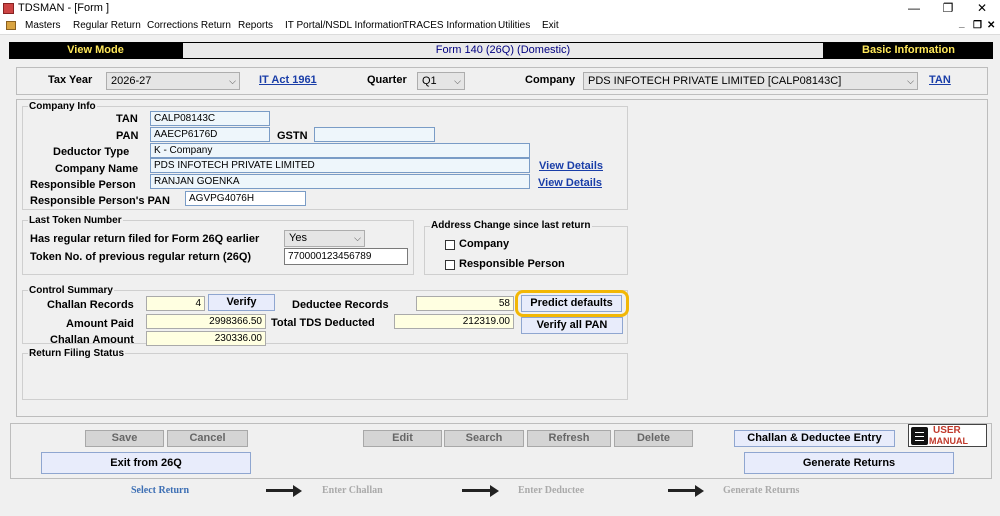 The height and width of the screenshot is (516, 1000). Describe the element at coordinates (146, 463) in the screenshot. I see `exit-26q-button: Exit from 26Q` at that location.